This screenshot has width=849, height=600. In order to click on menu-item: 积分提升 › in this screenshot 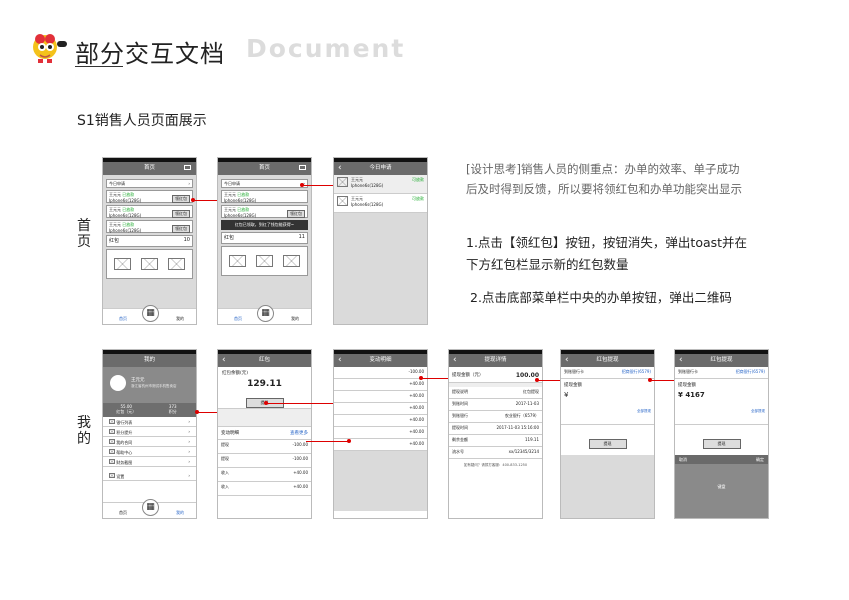, I will do `click(149, 432)`.